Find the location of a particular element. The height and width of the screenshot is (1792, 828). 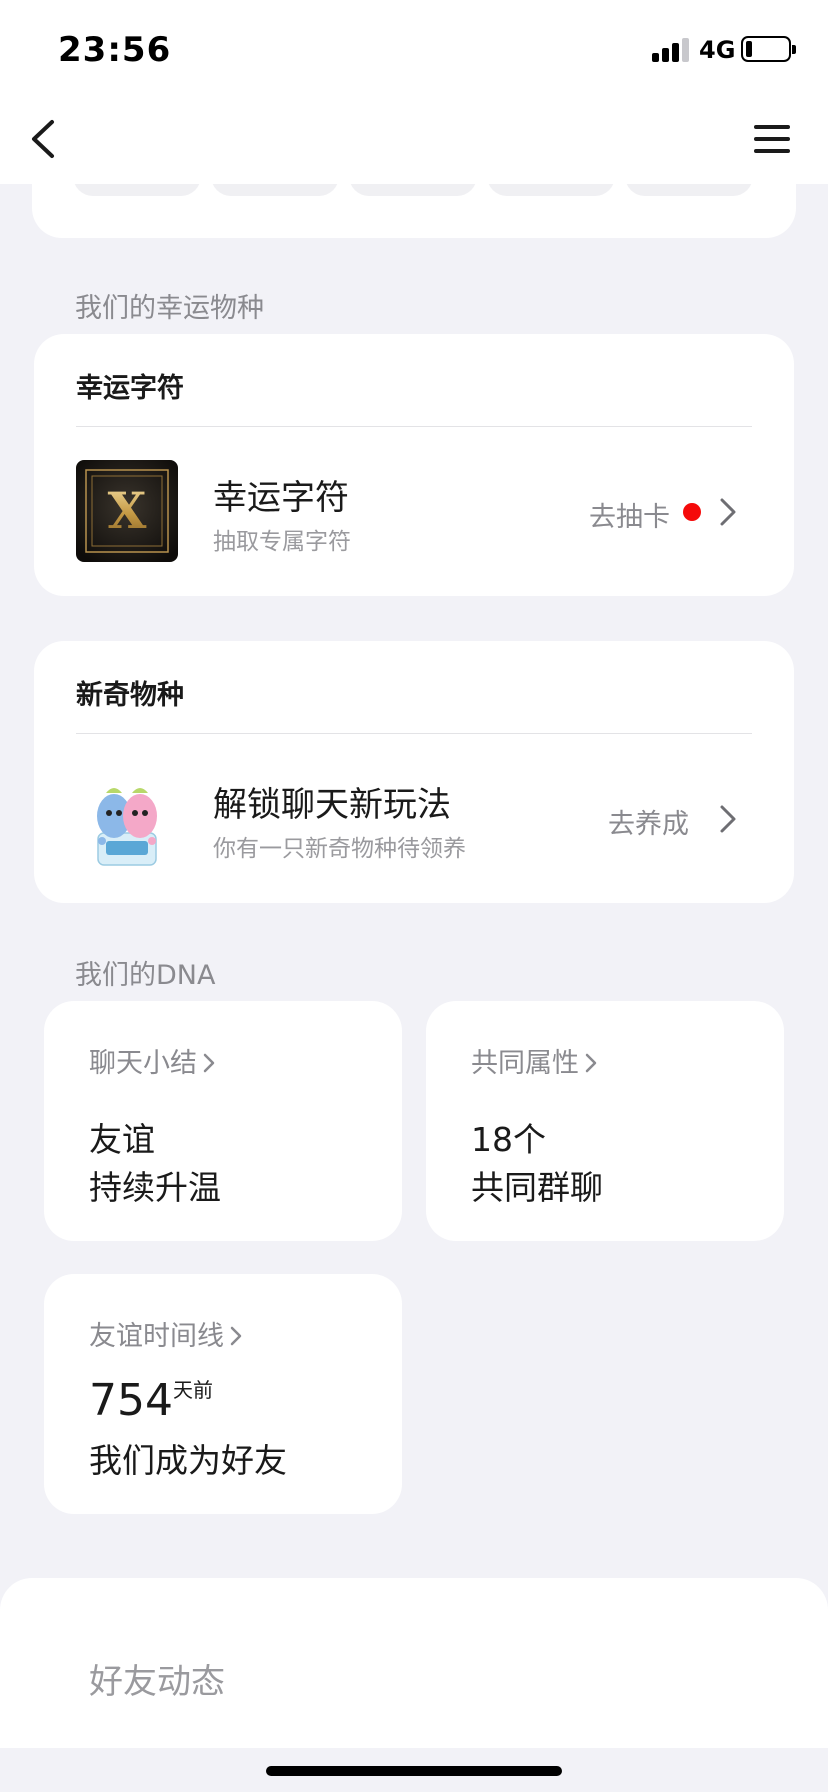

navigation-bar is located at coordinates (414, 140).